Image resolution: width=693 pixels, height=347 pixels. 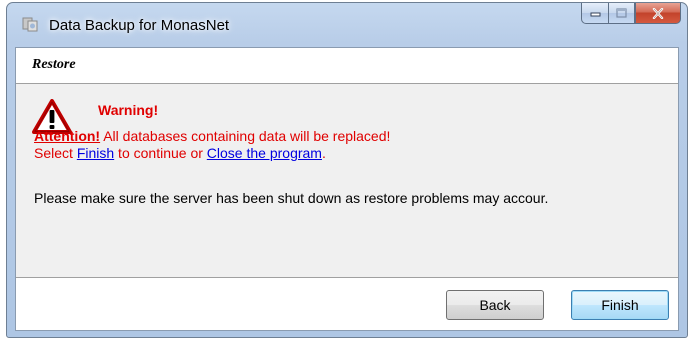 I want to click on select-suffix: ., so click(x=323, y=153).